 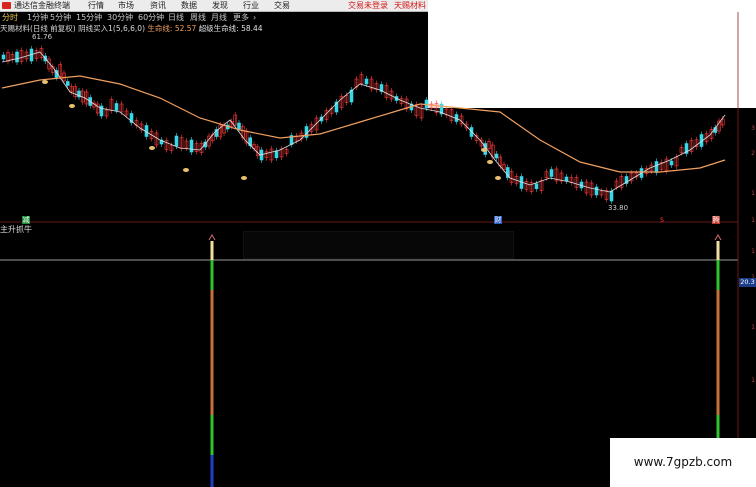 What do you see at coordinates (753, 153) in the screenshot?
I see `axis-tick: 2` at bounding box center [753, 153].